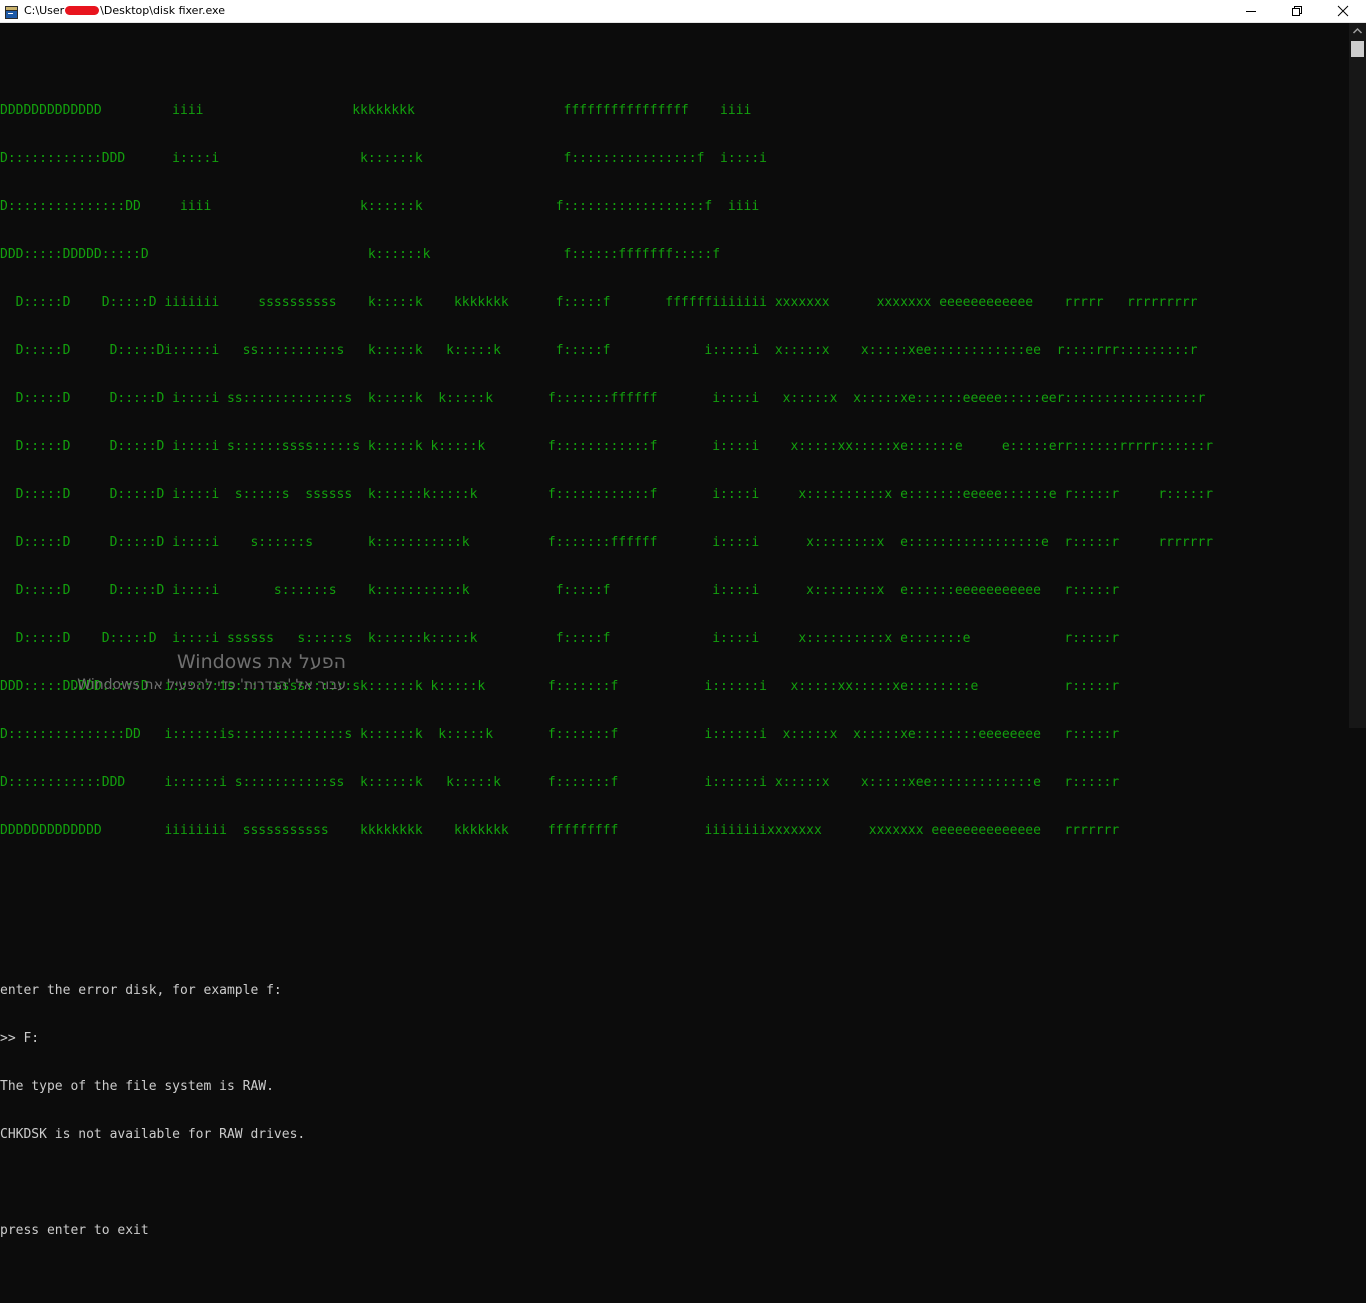  I want to click on title-suffix: \Desktop\disk fixer.exe, so click(162, 10).